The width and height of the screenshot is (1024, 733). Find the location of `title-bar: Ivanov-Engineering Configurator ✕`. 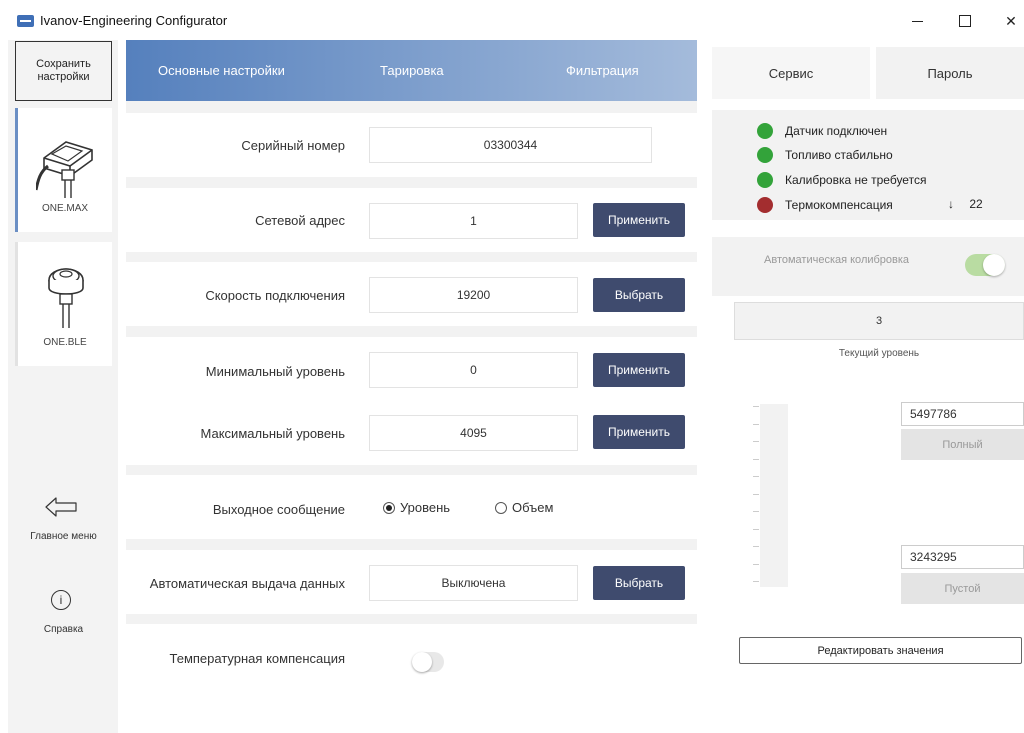

title-bar: Ivanov-Engineering Configurator ✕ is located at coordinates (512, 21).